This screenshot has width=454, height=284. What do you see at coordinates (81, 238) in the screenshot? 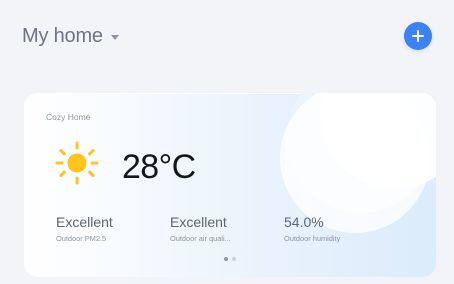
I see `metric-pm25-label: Outdoor PM2.5` at bounding box center [81, 238].